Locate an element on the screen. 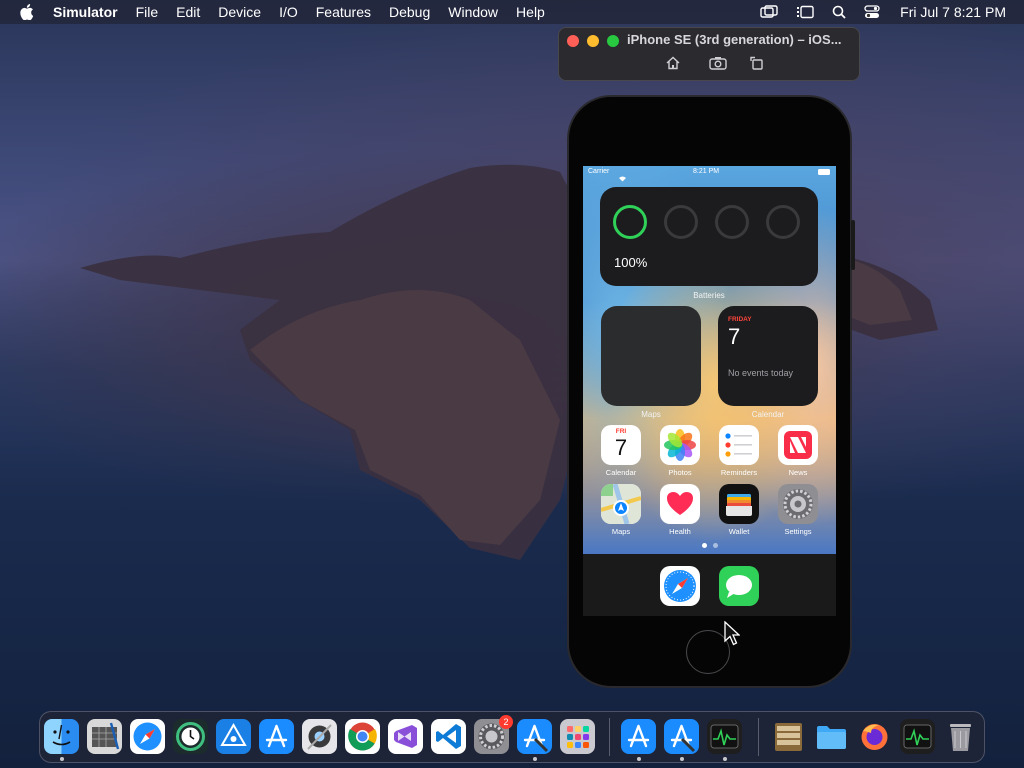 The height and width of the screenshot is (768, 1024). status-time: 8:21 PM is located at coordinates (706, 171).